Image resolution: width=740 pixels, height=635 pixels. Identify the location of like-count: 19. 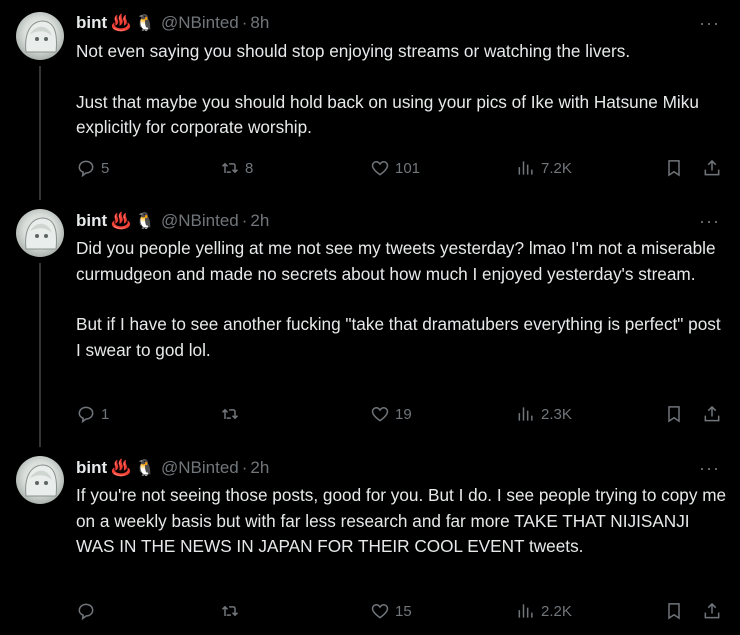
(403, 414).